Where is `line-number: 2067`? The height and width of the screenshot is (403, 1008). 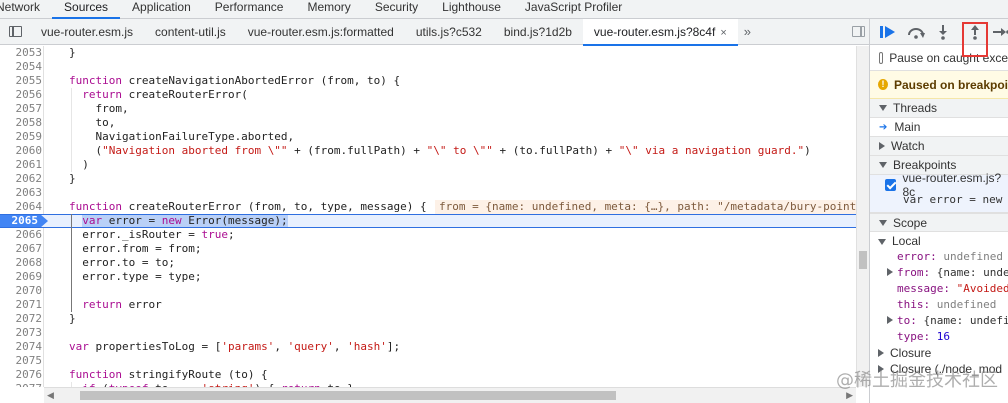
line-number: 2067 is located at coordinates (21, 249).